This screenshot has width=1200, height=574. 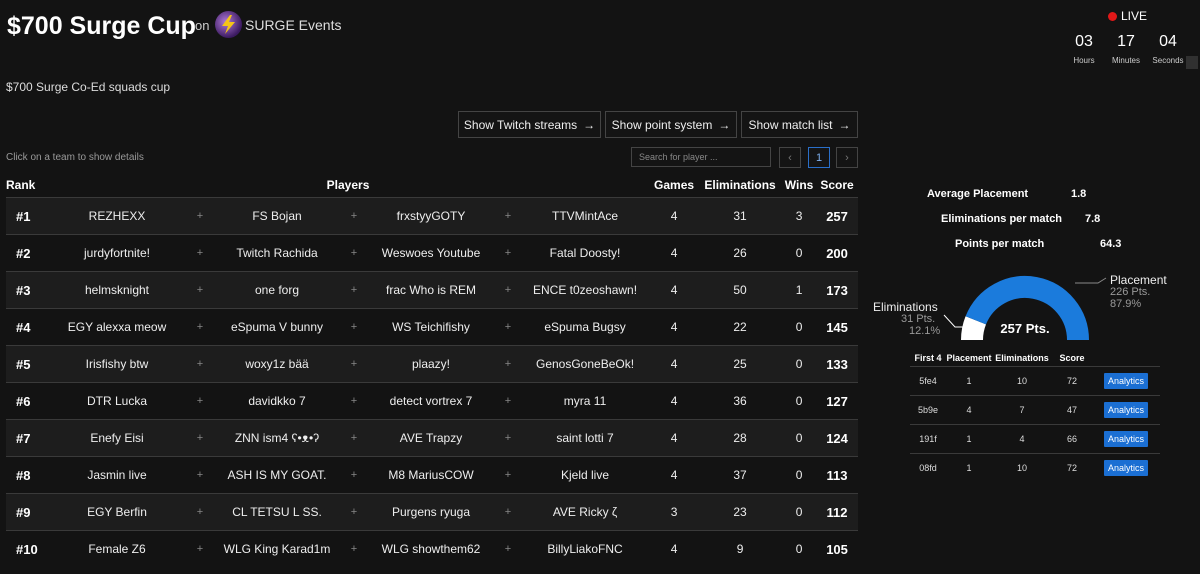 What do you see at coordinates (799, 216) in the screenshot?
I see `wins-cell: 3` at bounding box center [799, 216].